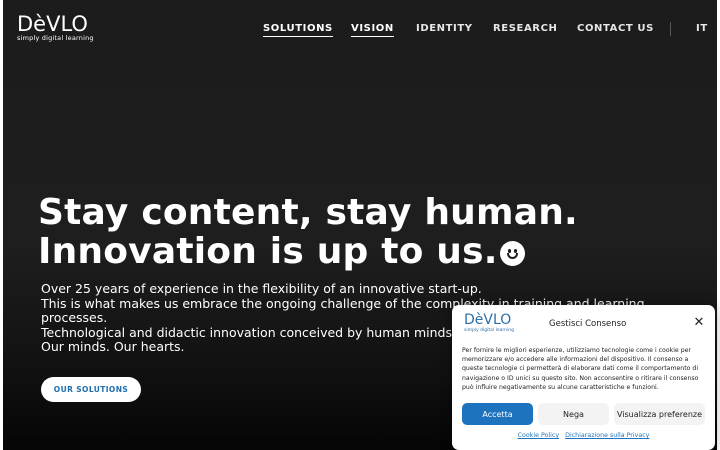  I want to click on close-icon: ✕, so click(699, 323).